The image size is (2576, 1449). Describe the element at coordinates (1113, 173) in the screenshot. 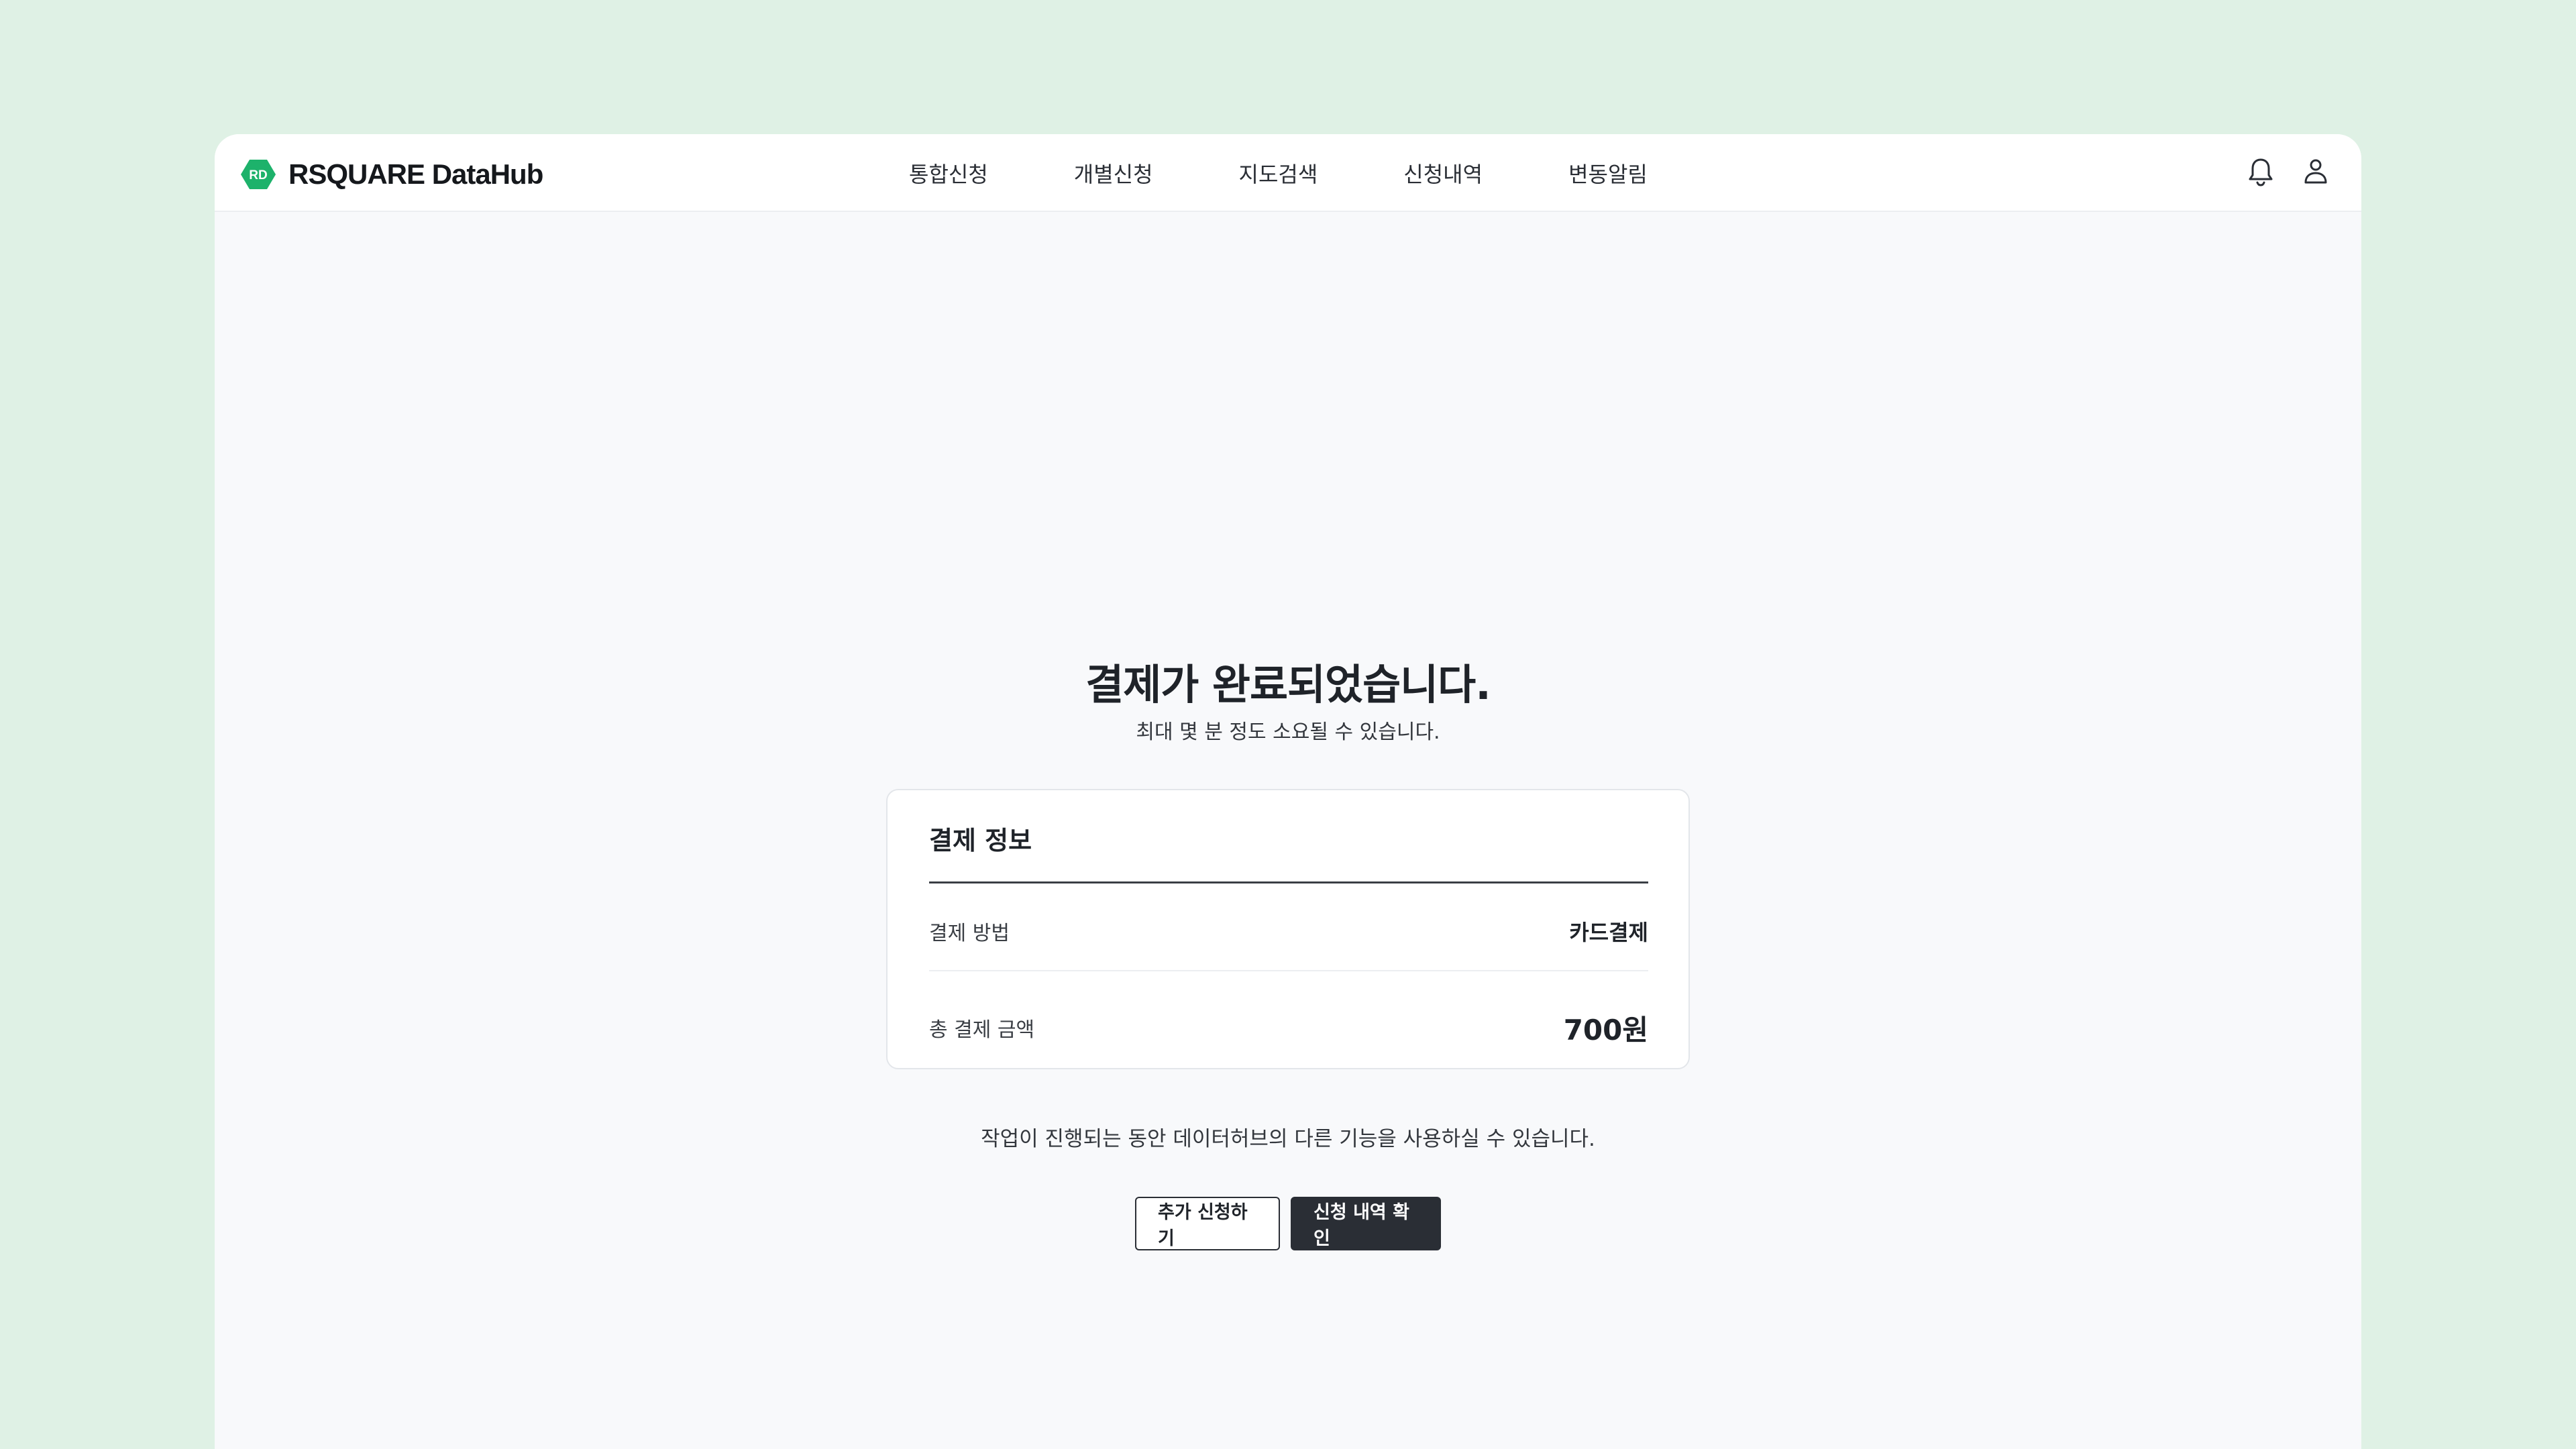

I see `nav-item-individual-request: 개별신청` at that location.